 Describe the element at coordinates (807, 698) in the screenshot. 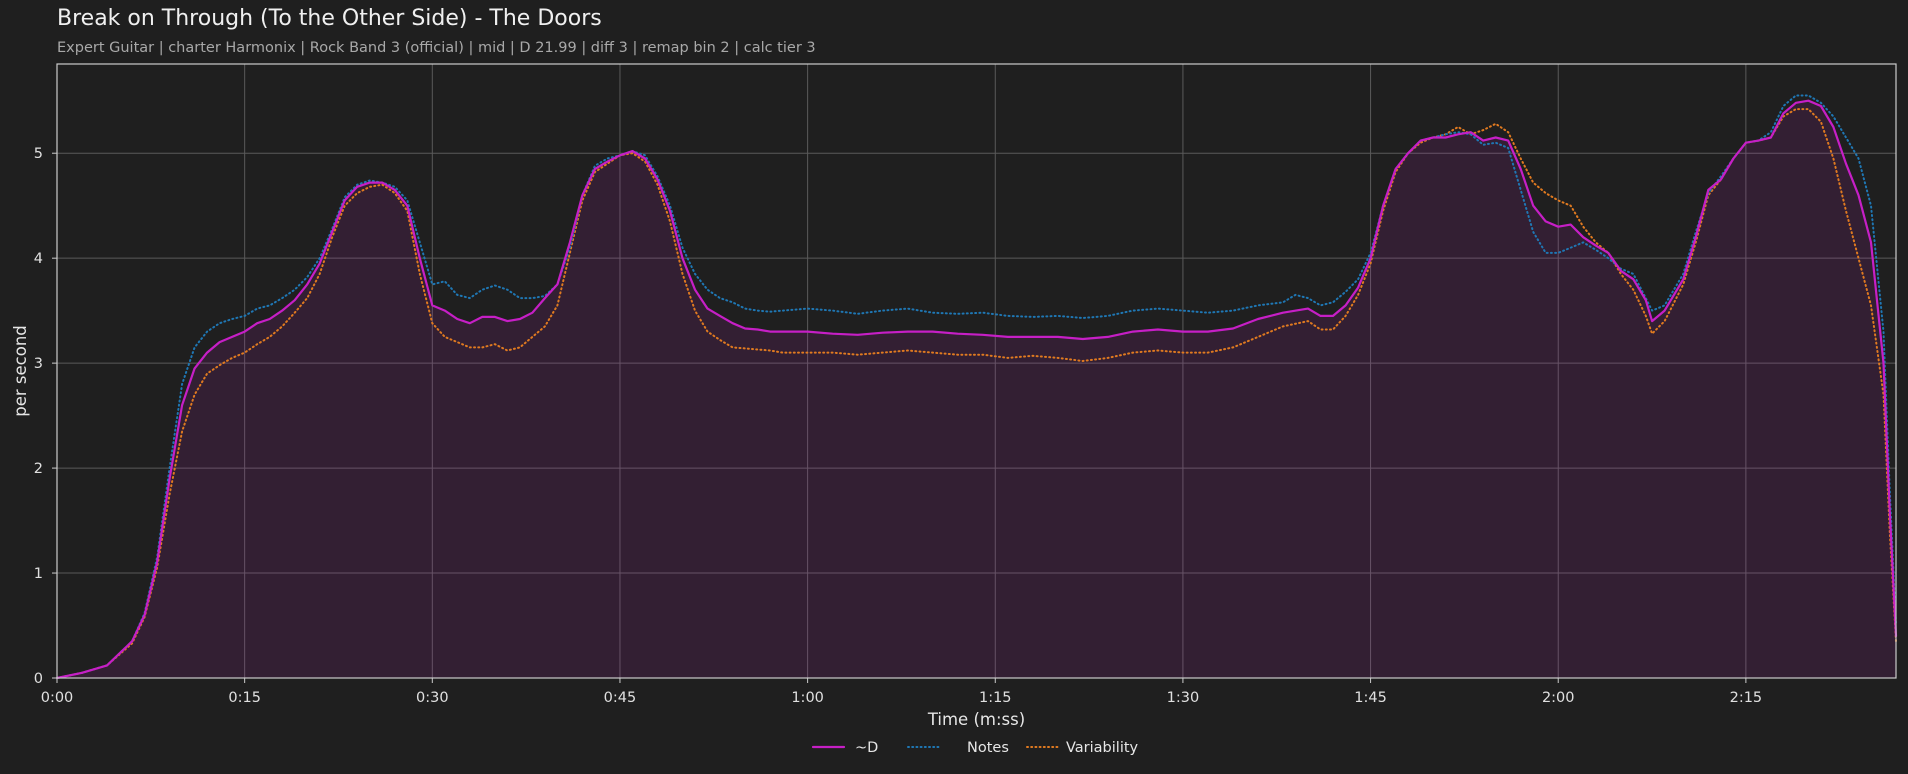

I see `x-tick-label: 1:00` at that location.